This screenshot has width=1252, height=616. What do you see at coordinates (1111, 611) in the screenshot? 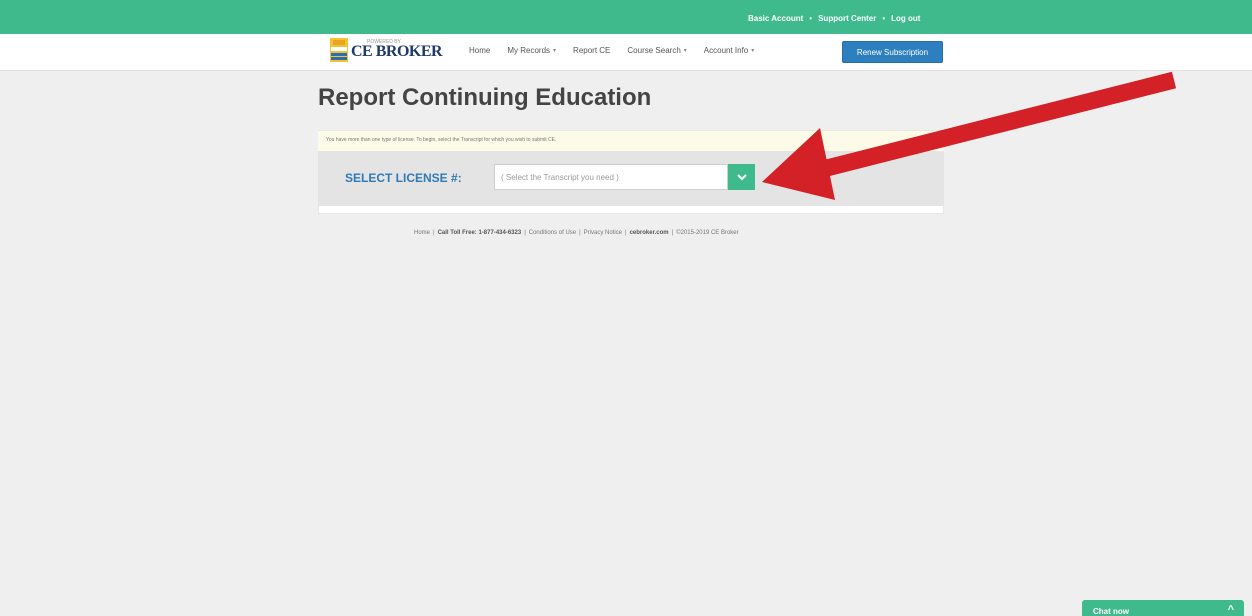
I see `chat-label: Chat now` at bounding box center [1111, 611].